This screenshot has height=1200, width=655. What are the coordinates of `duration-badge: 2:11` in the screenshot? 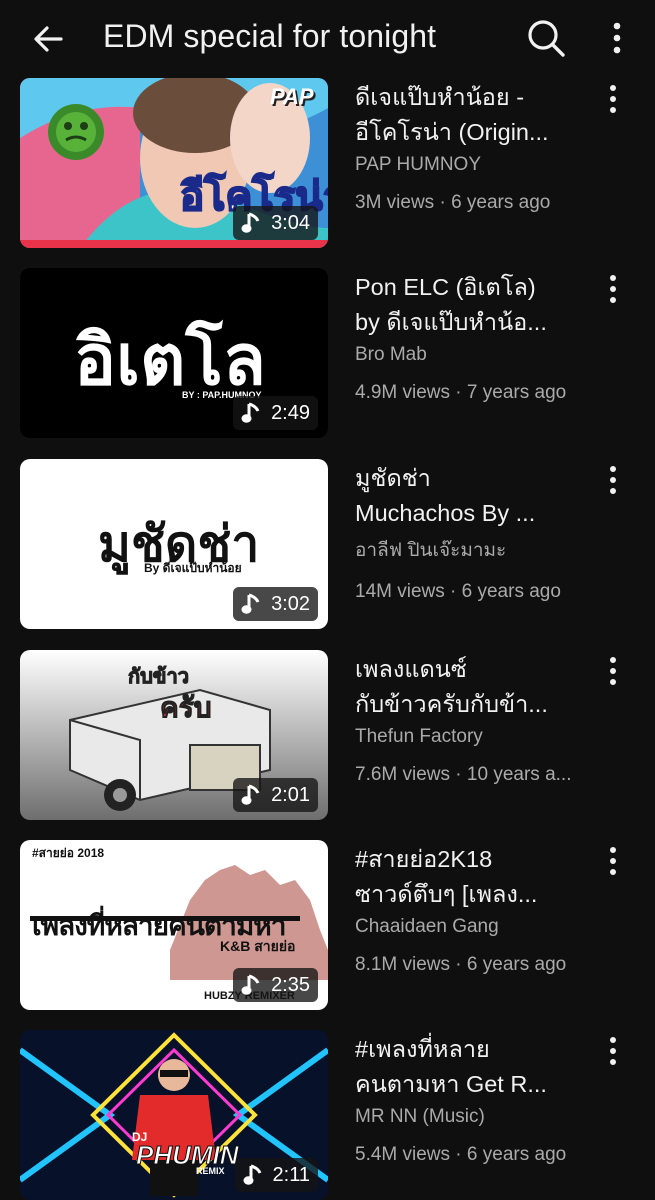 It's located at (276, 1175).